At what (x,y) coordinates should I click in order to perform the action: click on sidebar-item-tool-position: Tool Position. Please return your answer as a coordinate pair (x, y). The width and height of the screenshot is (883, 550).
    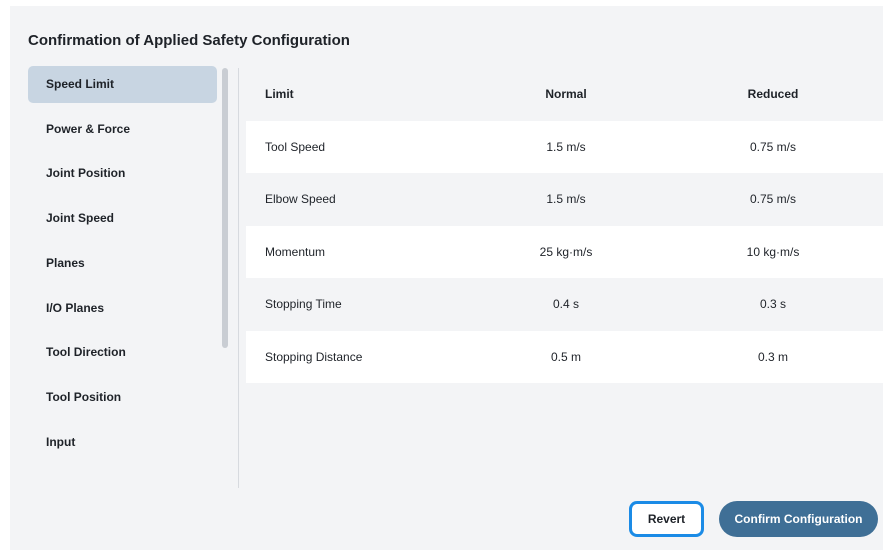
    Looking at the image, I should click on (122, 397).